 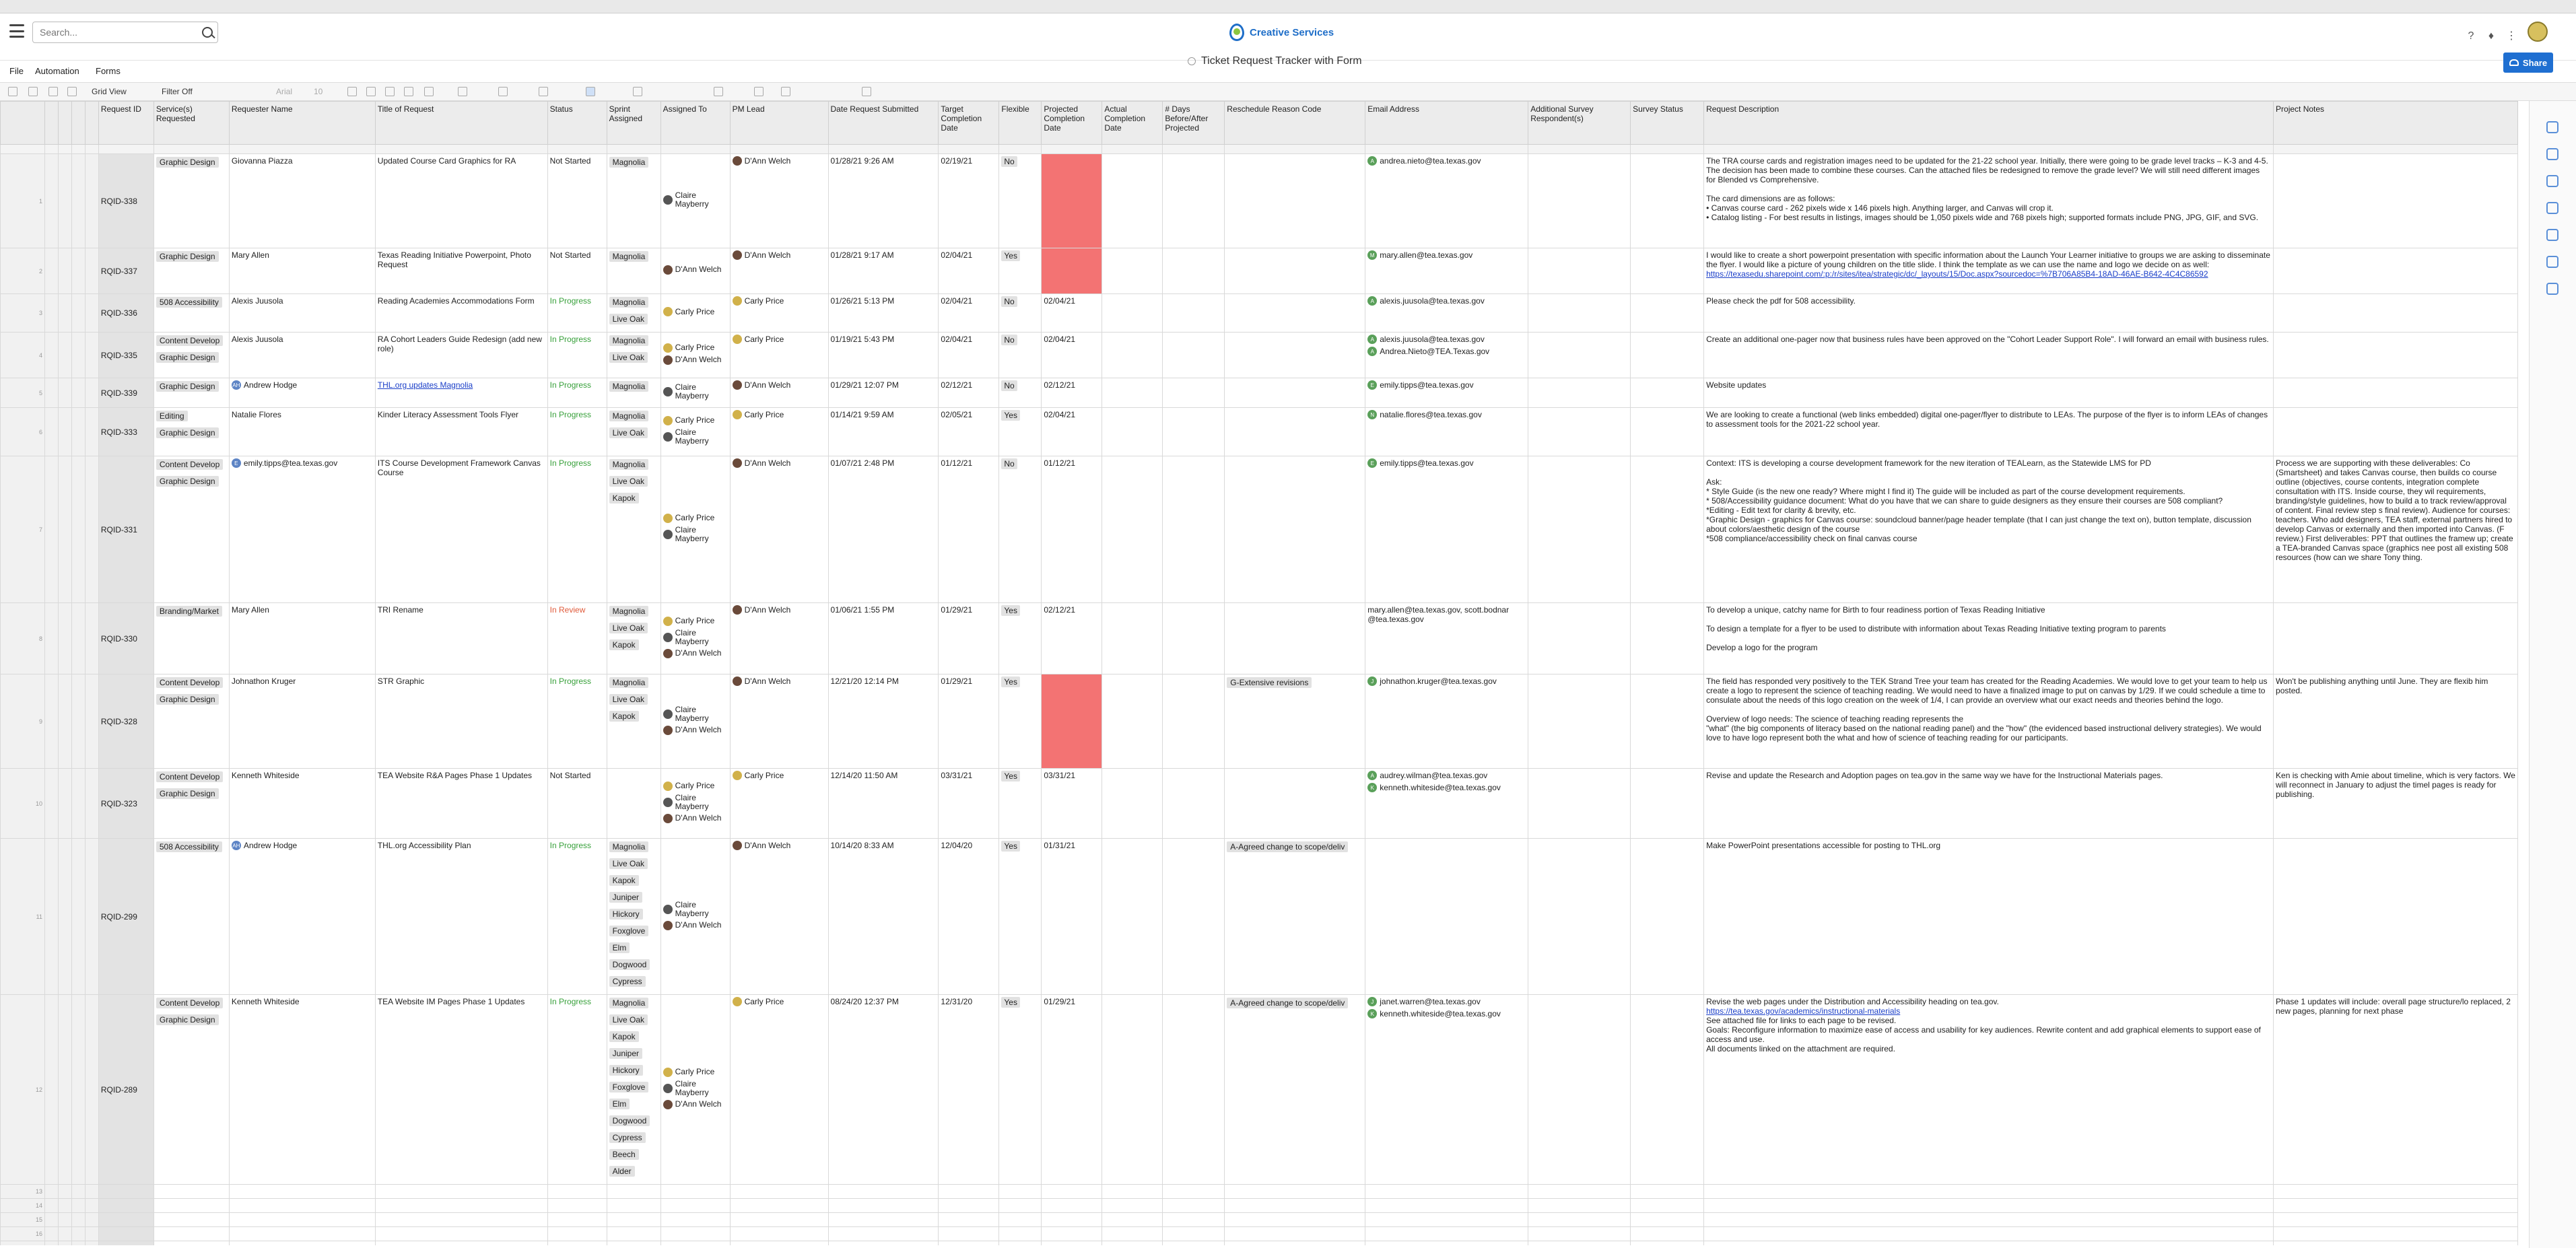 I want to click on projected-cell: 01/29/21, so click(x=1072, y=1089).